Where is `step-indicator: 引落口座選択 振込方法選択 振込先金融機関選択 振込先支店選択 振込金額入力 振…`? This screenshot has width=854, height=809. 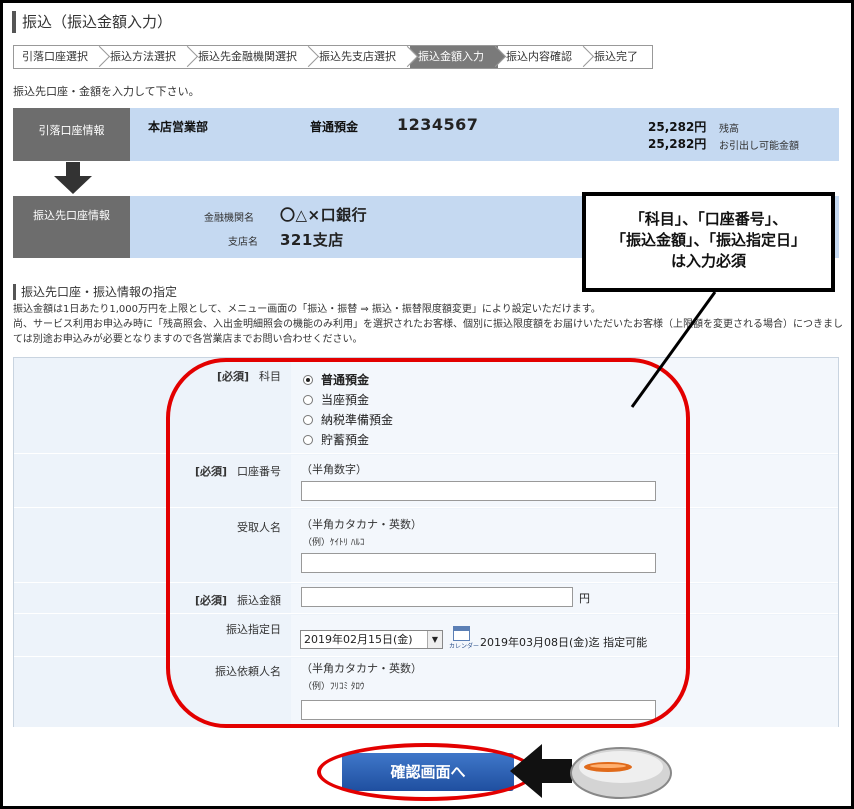
step-indicator: 引落口座選択 振込方法選択 振込先金融機関選択 振込先支店選択 振込金額入力 振… is located at coordinates (333, 57).